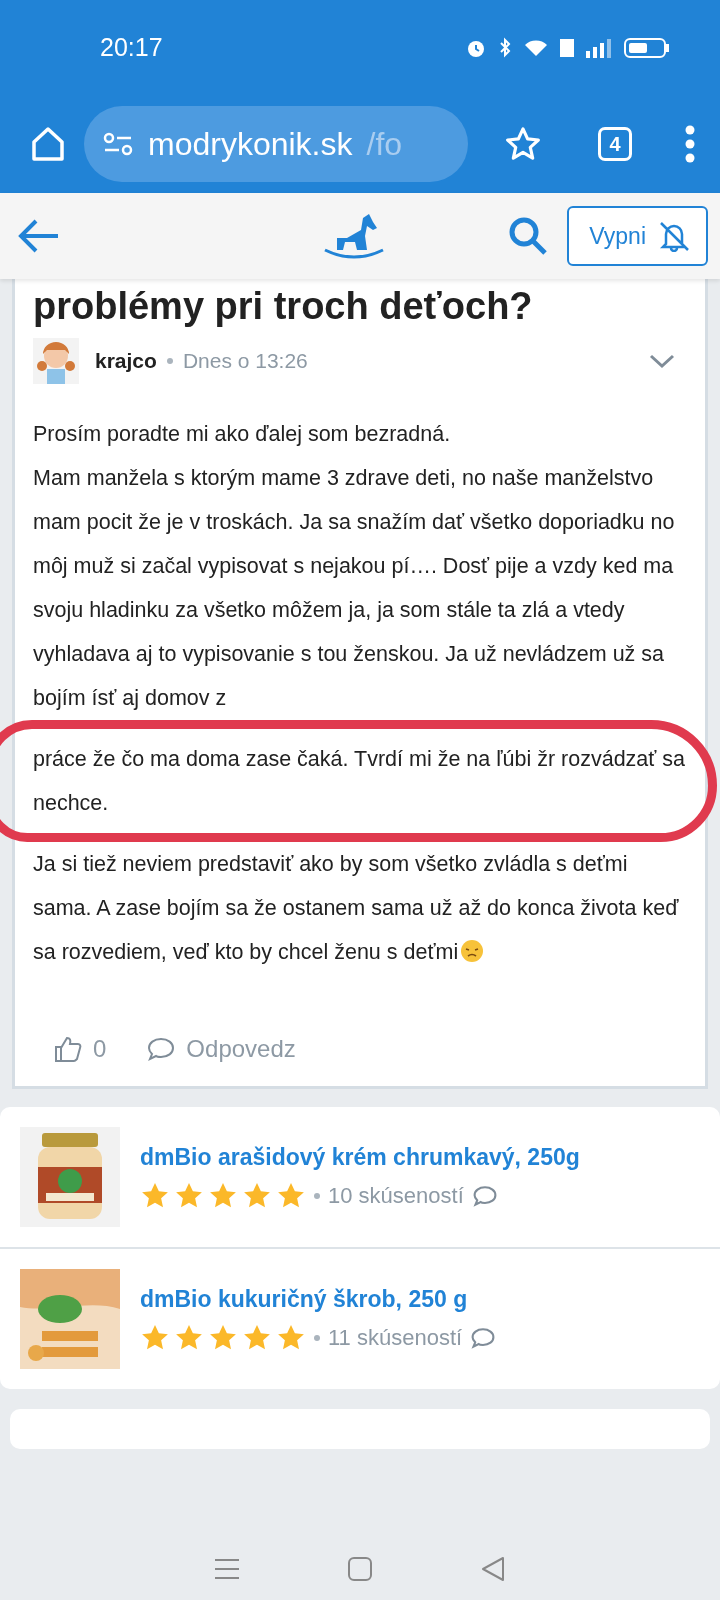 The image size is (720, 1600). Describe the element at coordinates (39, 236) in the screenshot. I see `back-arrow-icon` at that location.